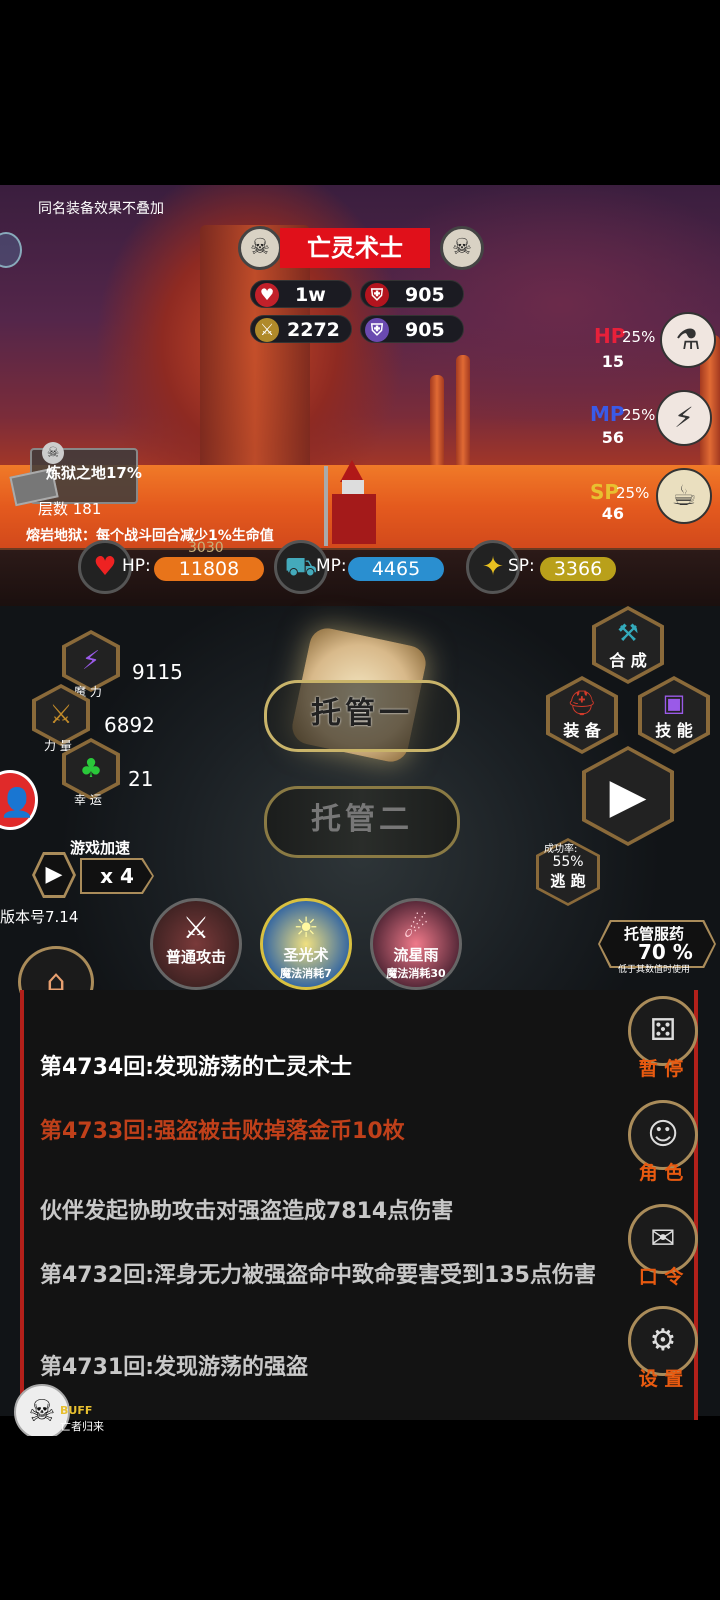 Image resolution: width=720 pixels, height=1600 pixels. I want to click on heart-icon: ♥, so click(267, 295).